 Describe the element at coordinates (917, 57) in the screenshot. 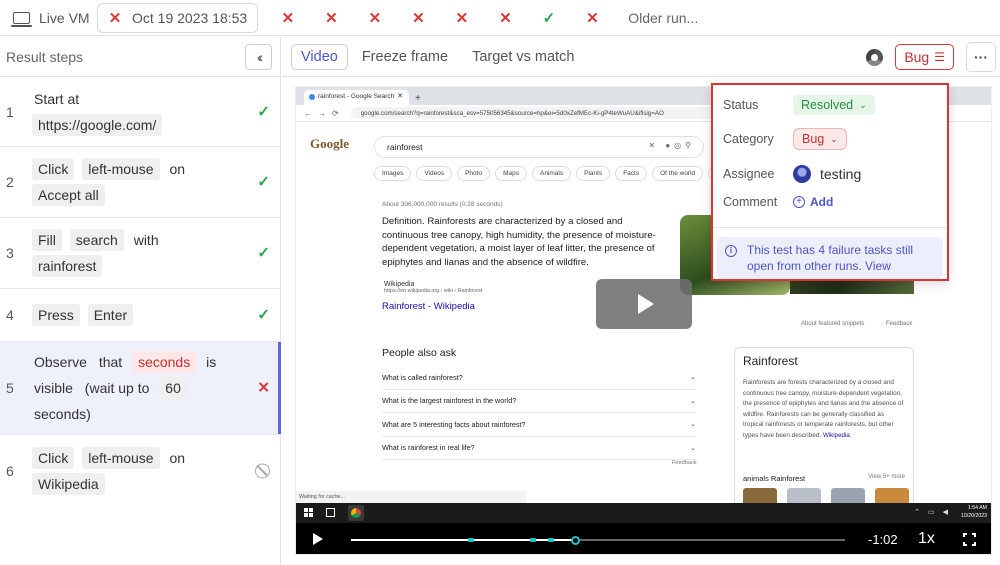

I see `bug-label: Bug` at that location.